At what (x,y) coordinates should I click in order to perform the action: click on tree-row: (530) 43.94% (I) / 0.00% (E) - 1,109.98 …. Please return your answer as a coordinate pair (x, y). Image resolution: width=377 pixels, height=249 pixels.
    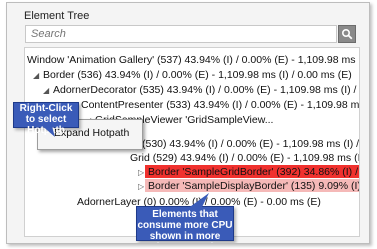
    Looking at the image, I should click on (250, 144).